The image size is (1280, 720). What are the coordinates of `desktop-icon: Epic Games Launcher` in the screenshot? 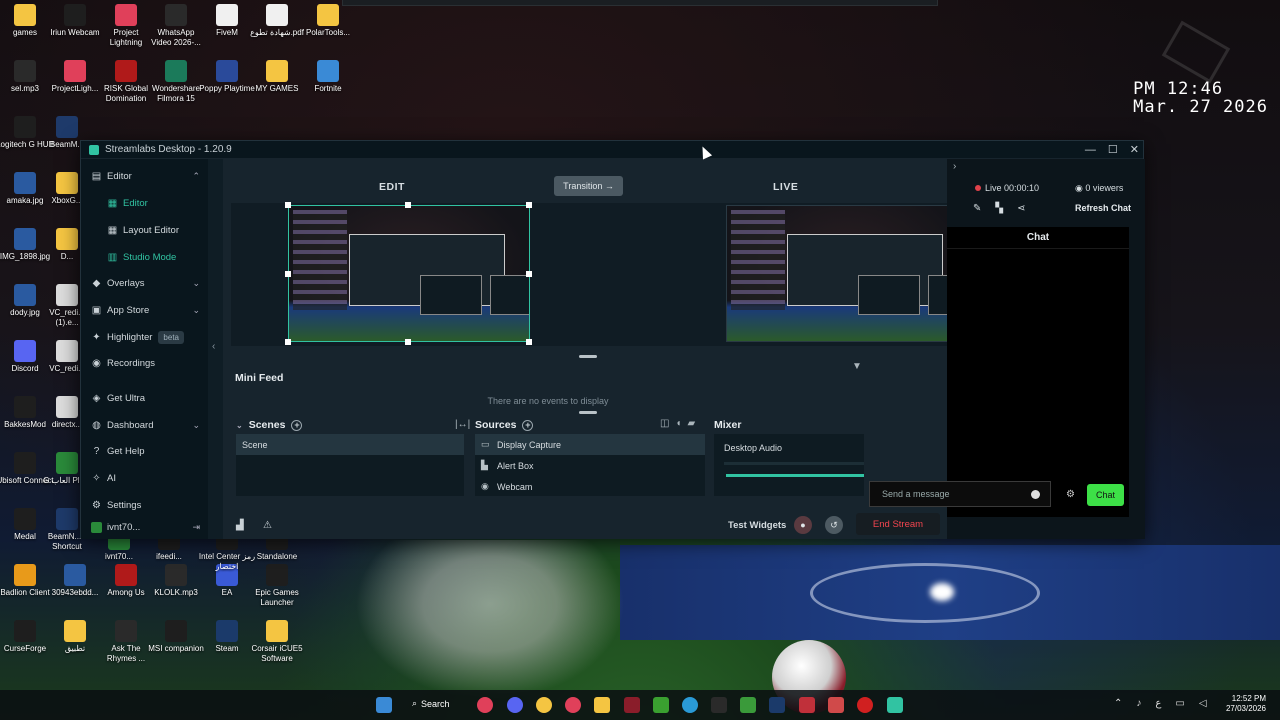 It's located at (277, 586).